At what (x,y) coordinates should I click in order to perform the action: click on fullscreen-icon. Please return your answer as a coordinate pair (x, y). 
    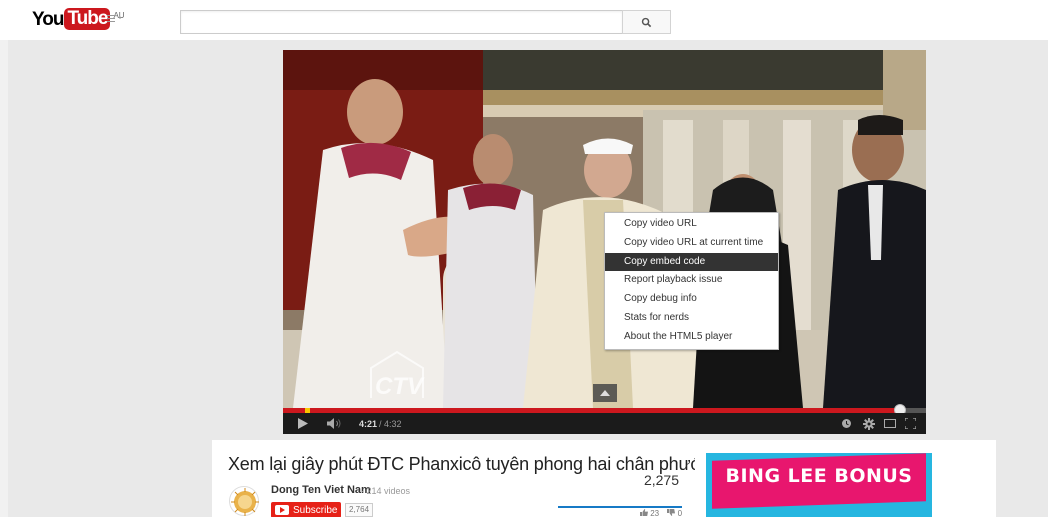
    Looking at the image, I should click on (910, 423).